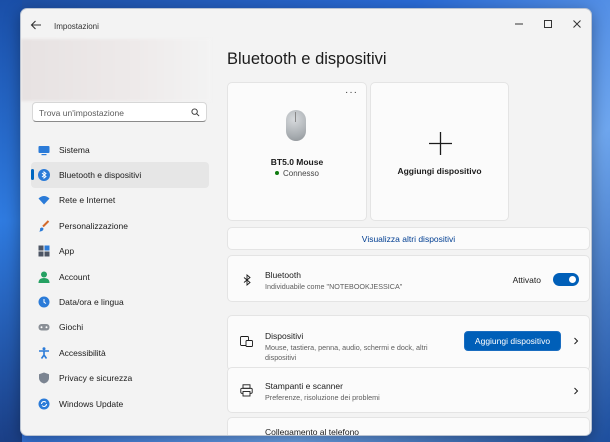 This screenshot has width=610, height=442. Describe the element at coordinates (100, 175) in the screenshot. I see `sidebar-item-label: Bluetooth e dispositivi` at that location.